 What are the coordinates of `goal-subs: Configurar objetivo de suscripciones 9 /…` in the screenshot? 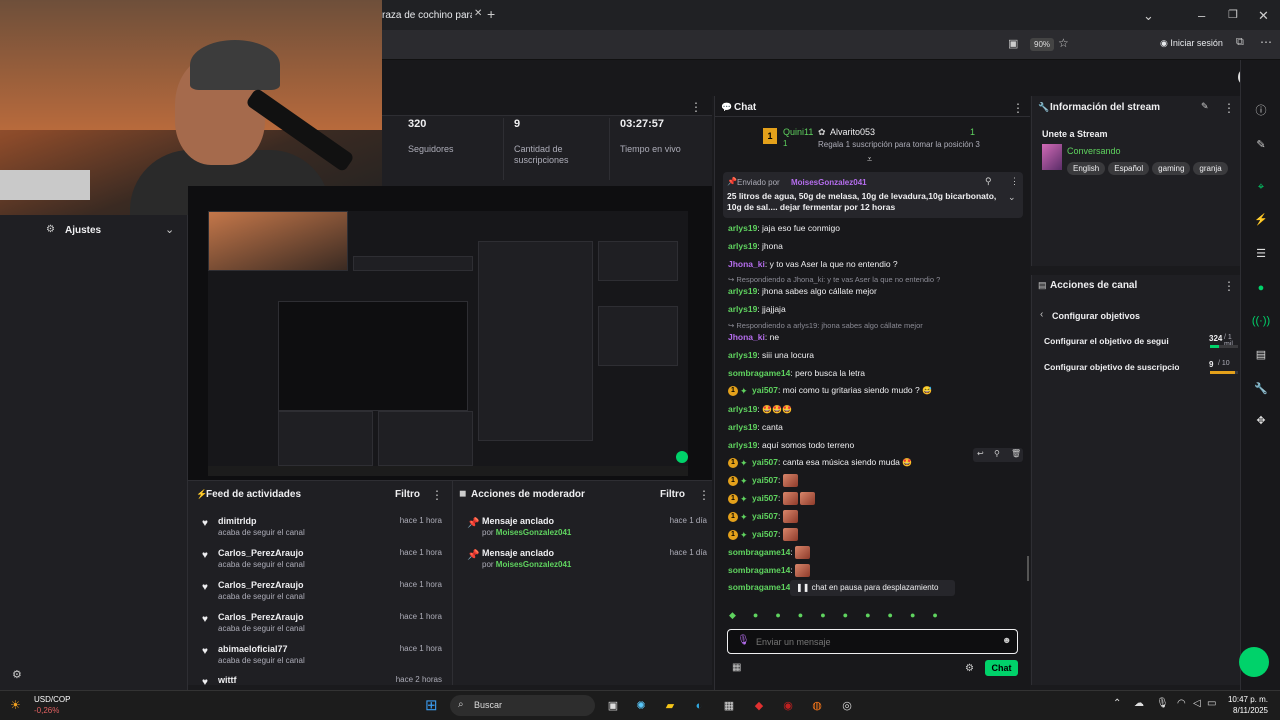 It's located at (1141, 369).